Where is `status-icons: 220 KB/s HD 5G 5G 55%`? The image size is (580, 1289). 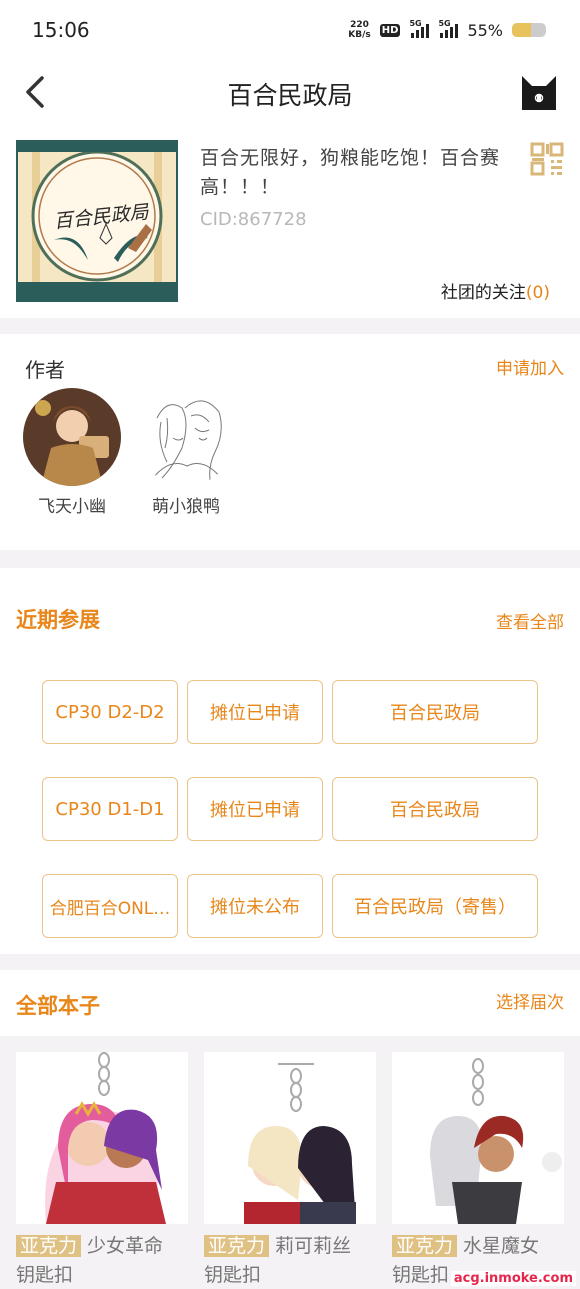
status-icons: 220 KB/s HD 5G 5G 55% is located at coordinates (447, 29).